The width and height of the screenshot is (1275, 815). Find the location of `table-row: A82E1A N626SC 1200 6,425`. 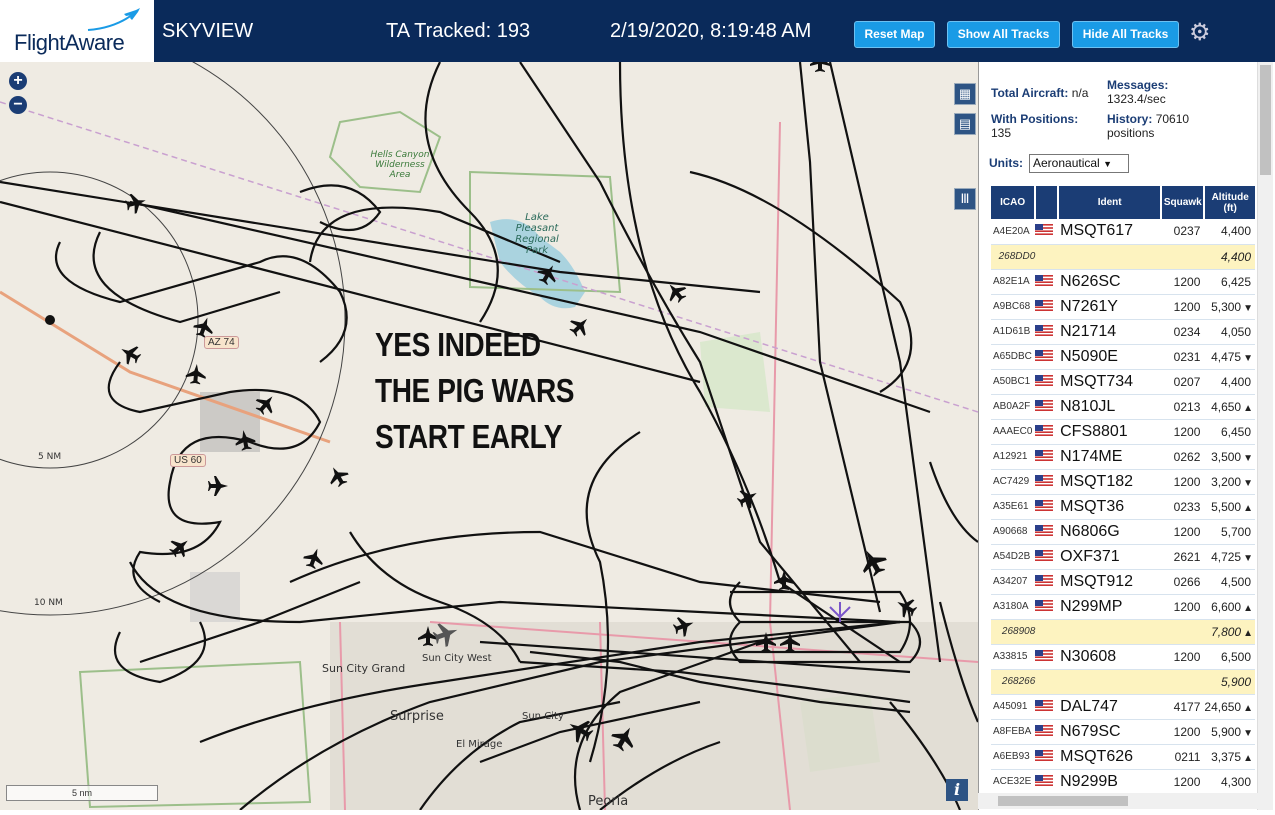

table-row: A82E1A N626SC 1200 6,425 is located at coordinates (1123, 282).